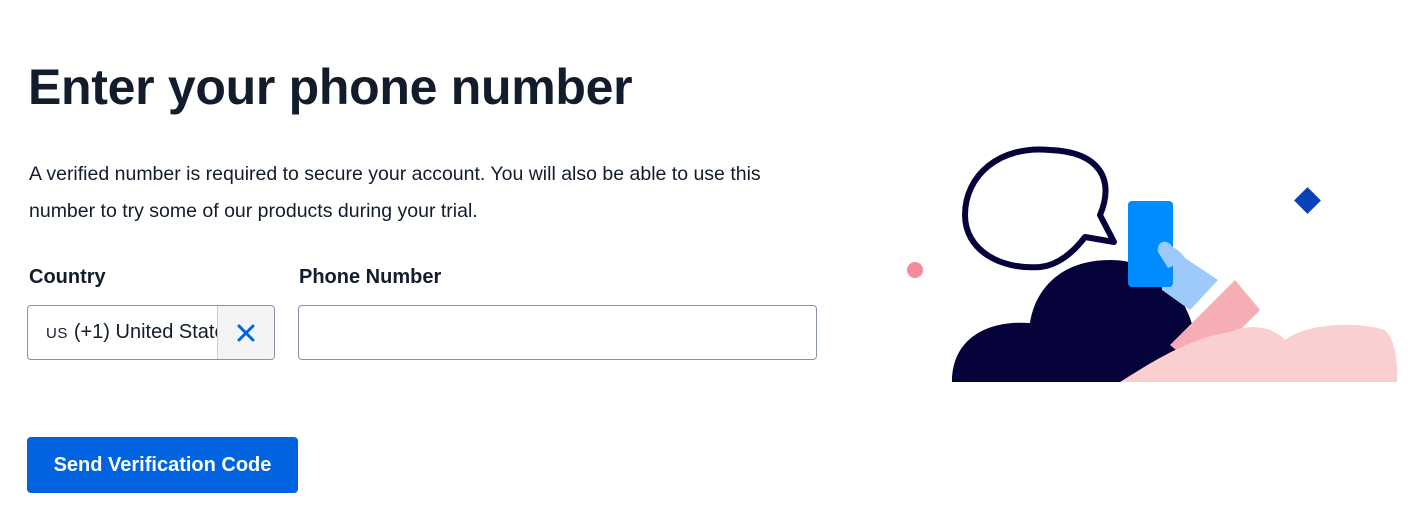 This screenshot has height=528, width=1427. Describe the element at coordinates (67, 277) in the screenshot. I see `country-label: Country` at that location.